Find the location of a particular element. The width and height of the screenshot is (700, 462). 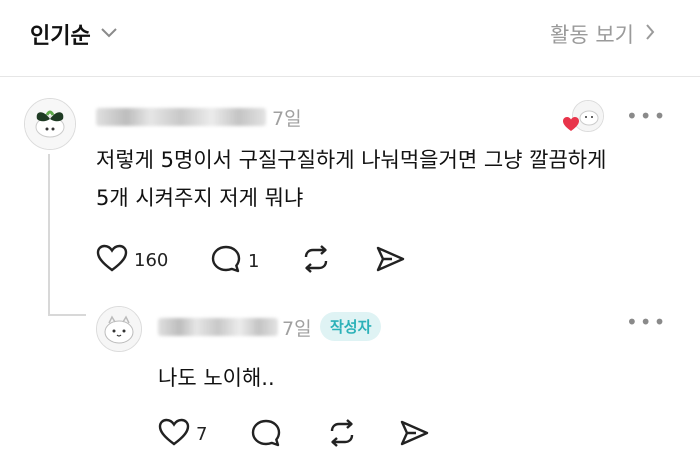

comment-like-count: 160 is located at coordinates (151, 260).